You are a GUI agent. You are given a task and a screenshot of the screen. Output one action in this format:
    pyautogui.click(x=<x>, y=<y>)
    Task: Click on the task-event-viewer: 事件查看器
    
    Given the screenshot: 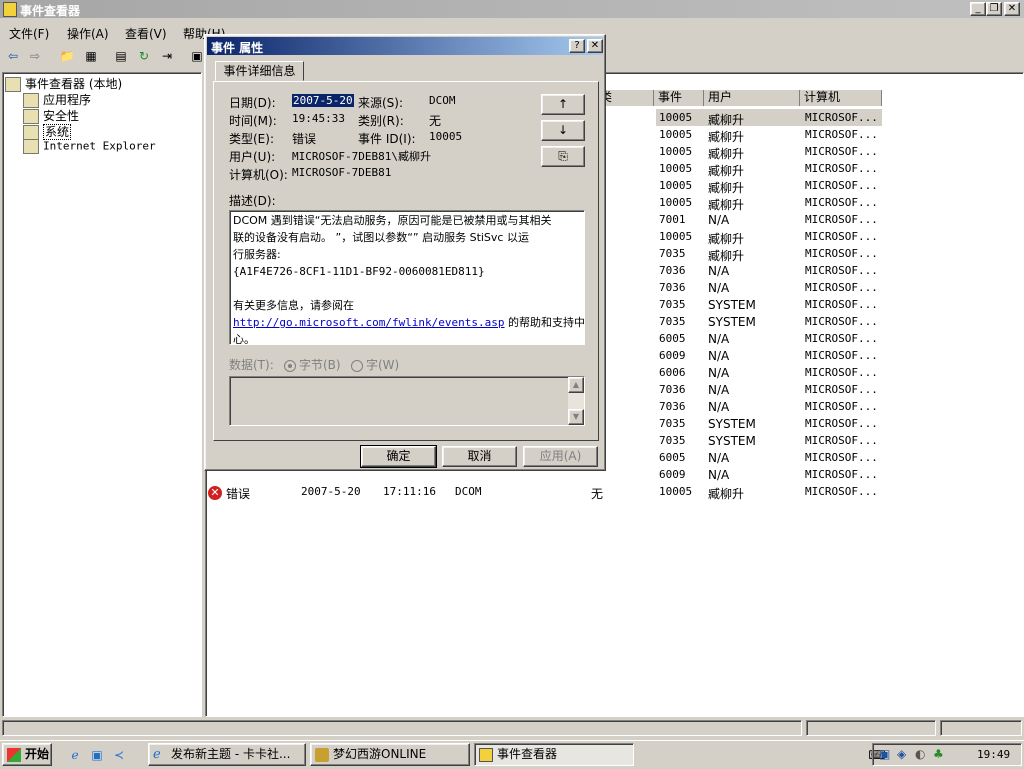 What is the action you would take?
    pyautogui.click(x=554, y=754)
    